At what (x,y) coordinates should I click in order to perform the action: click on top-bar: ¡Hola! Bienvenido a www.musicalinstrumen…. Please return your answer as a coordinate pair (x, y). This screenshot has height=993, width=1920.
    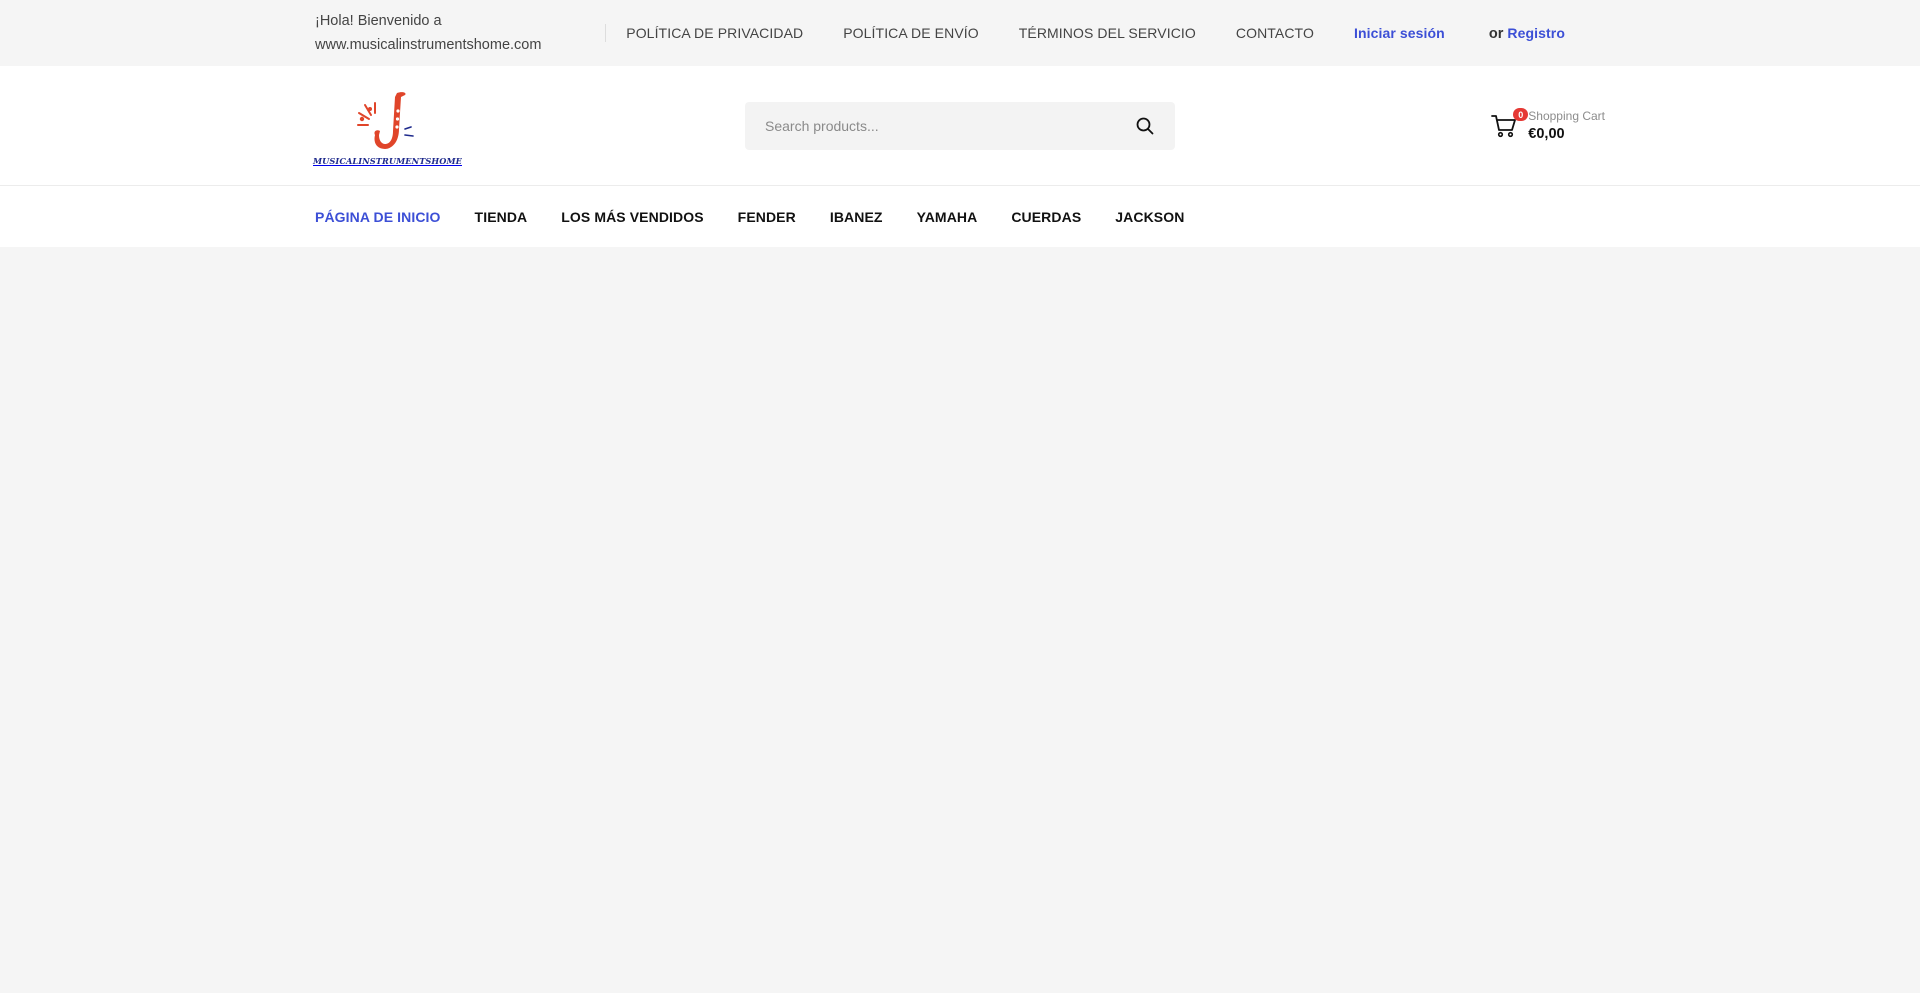
    Looking at the image, I should click on (960, 33).